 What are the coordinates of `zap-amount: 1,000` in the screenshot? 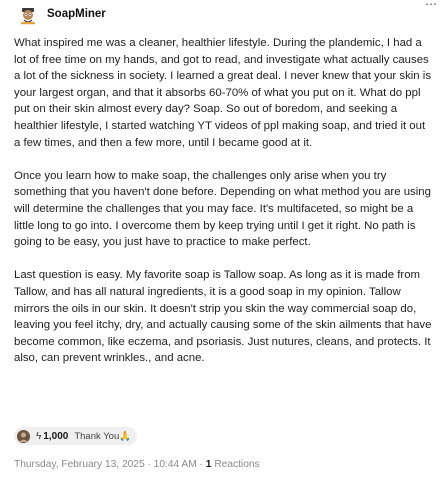 It's located at (56, 436).